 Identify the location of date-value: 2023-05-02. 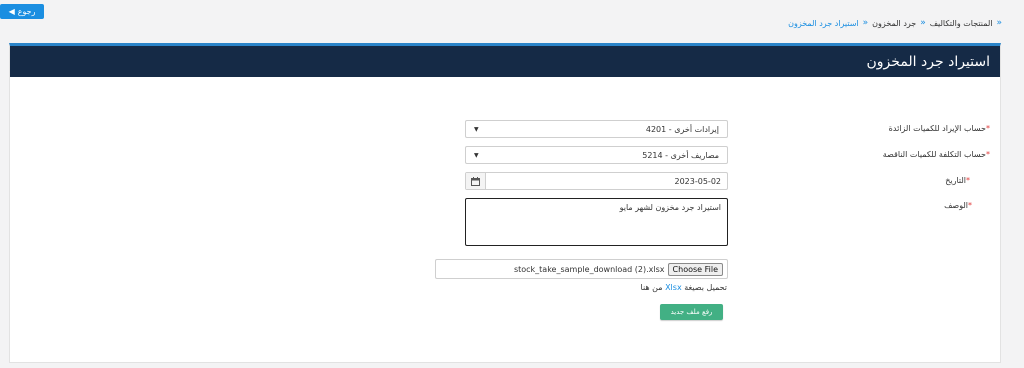
(698, 181).